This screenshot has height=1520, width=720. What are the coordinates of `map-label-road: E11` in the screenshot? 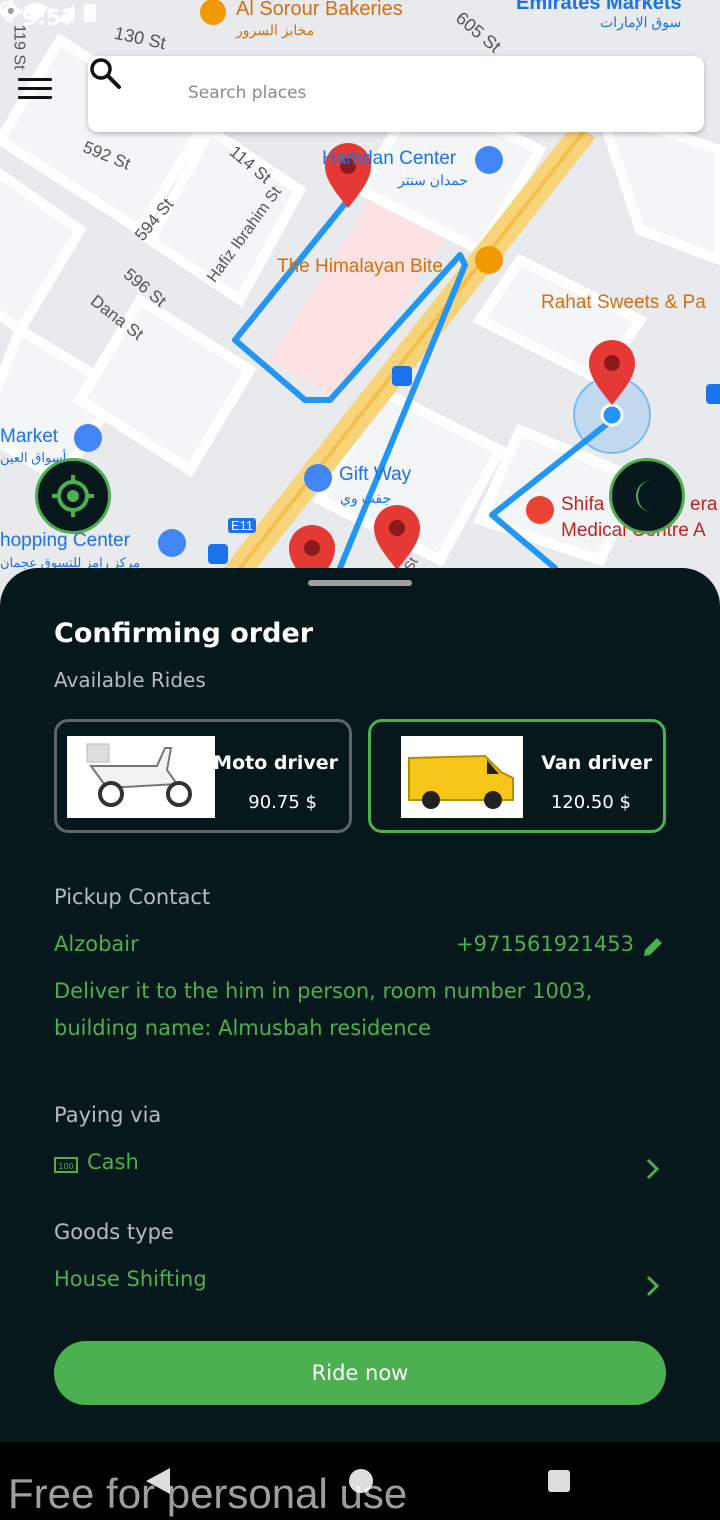 It's located at (242, 525).